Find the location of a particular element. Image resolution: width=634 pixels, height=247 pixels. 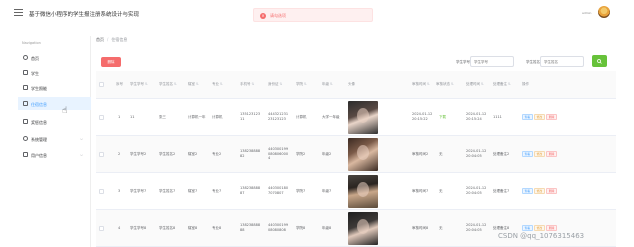

row-remark: 处理备注2 is located at coordinates (501, 153).